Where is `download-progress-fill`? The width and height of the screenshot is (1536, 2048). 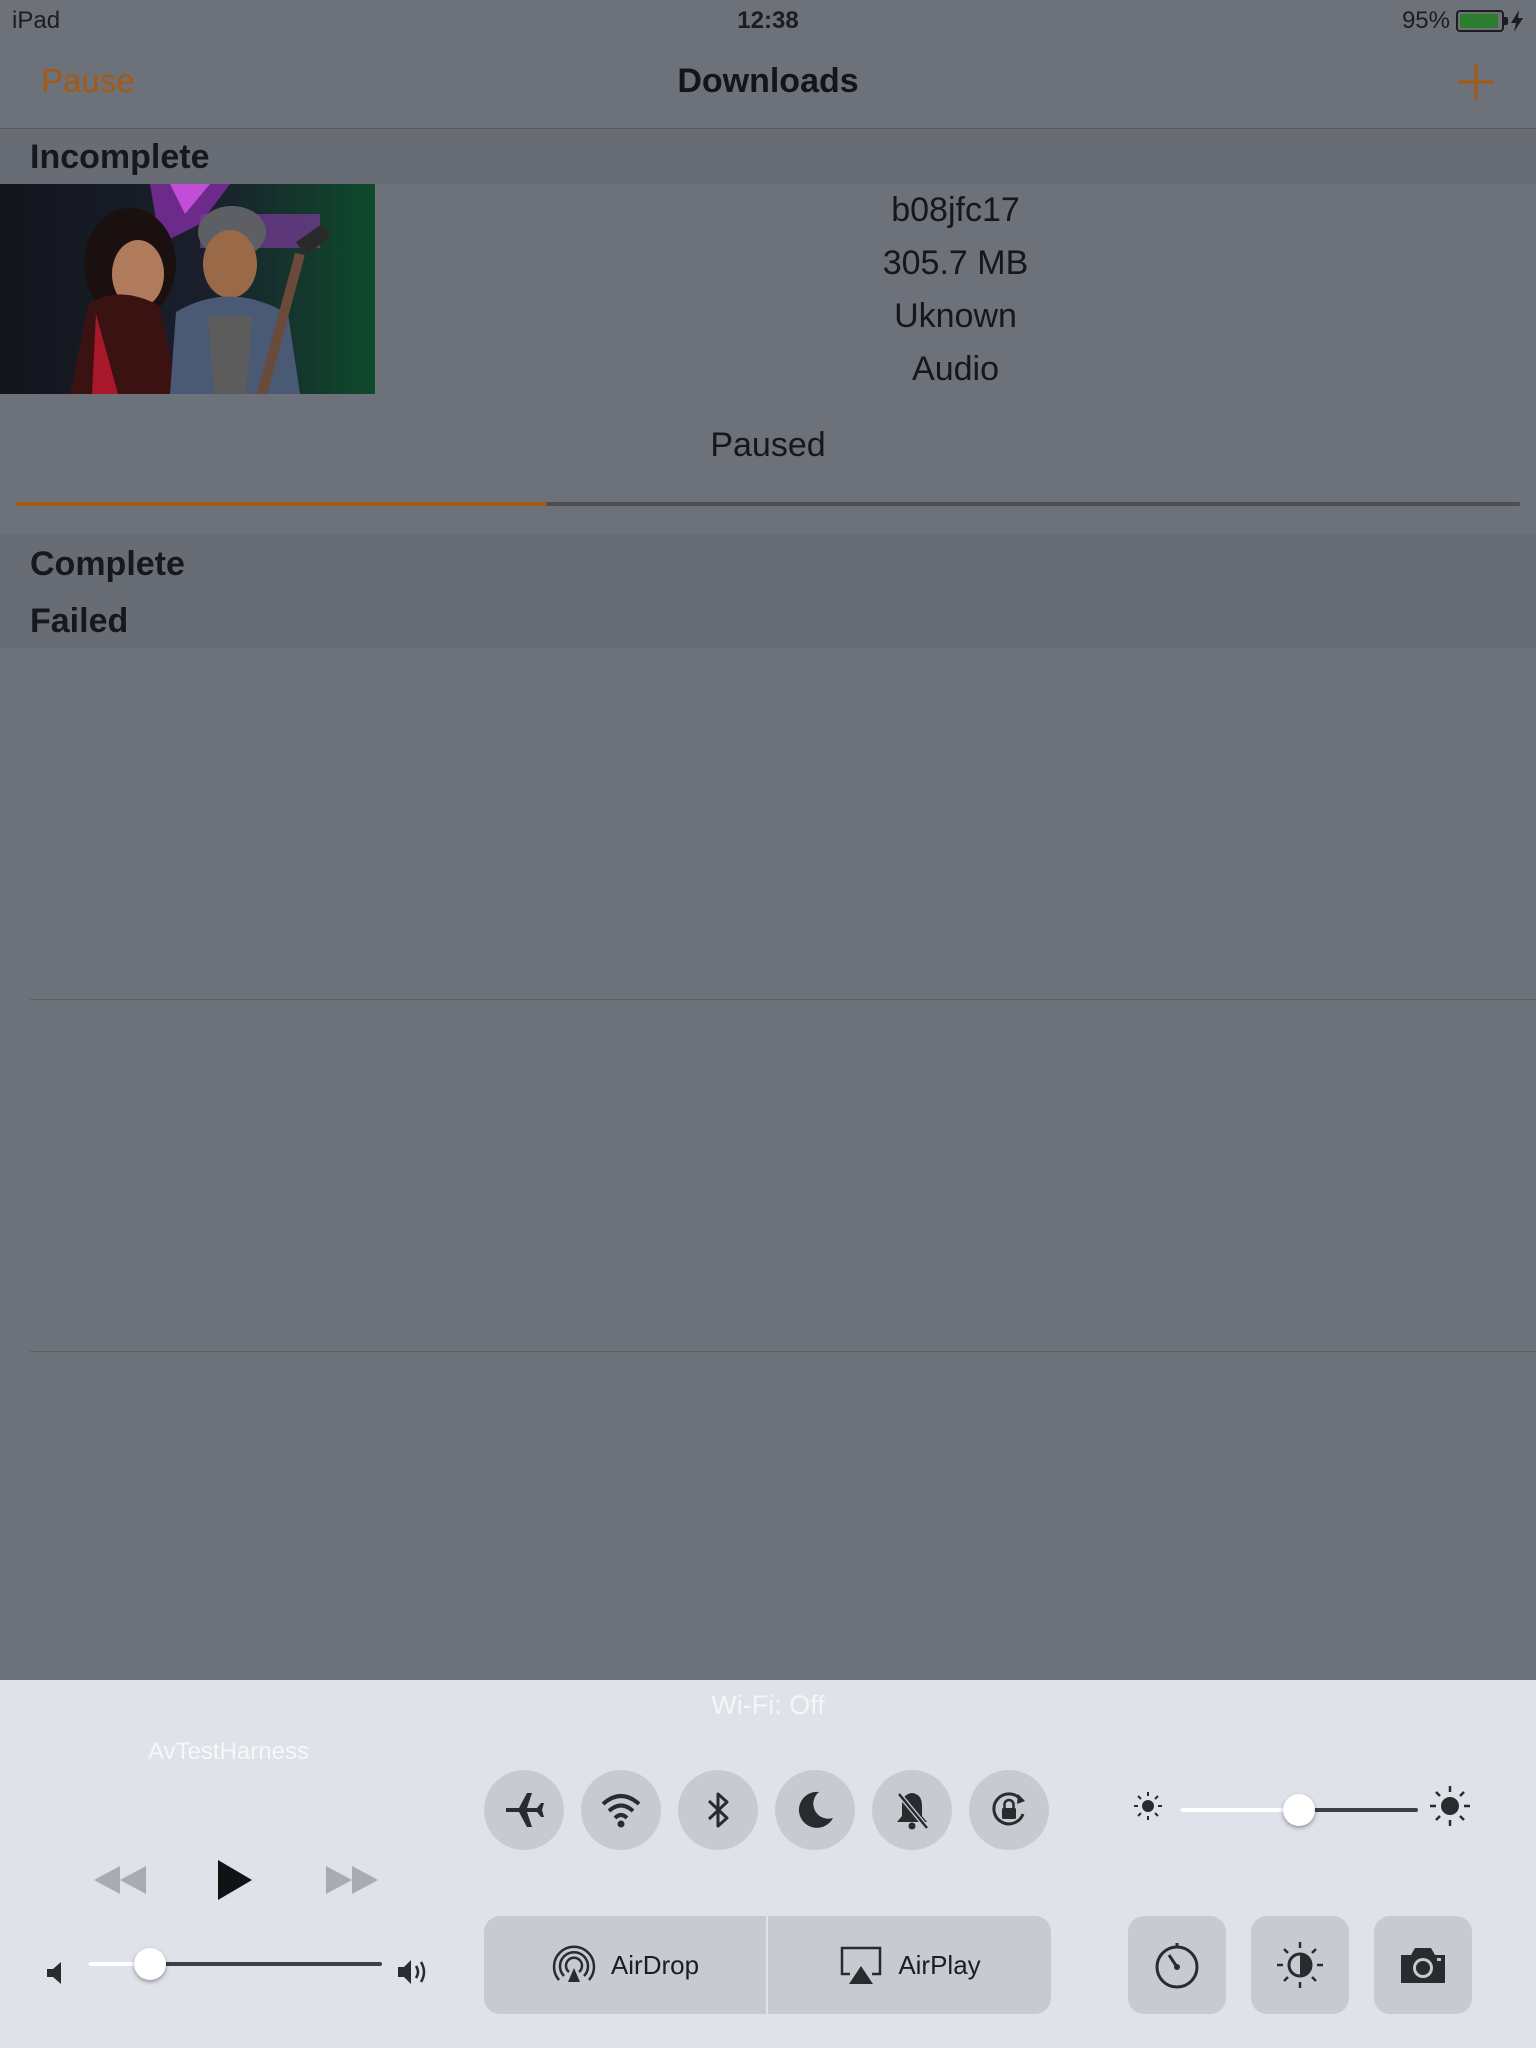 download-progress-fill is located at coordinates (281, 504).